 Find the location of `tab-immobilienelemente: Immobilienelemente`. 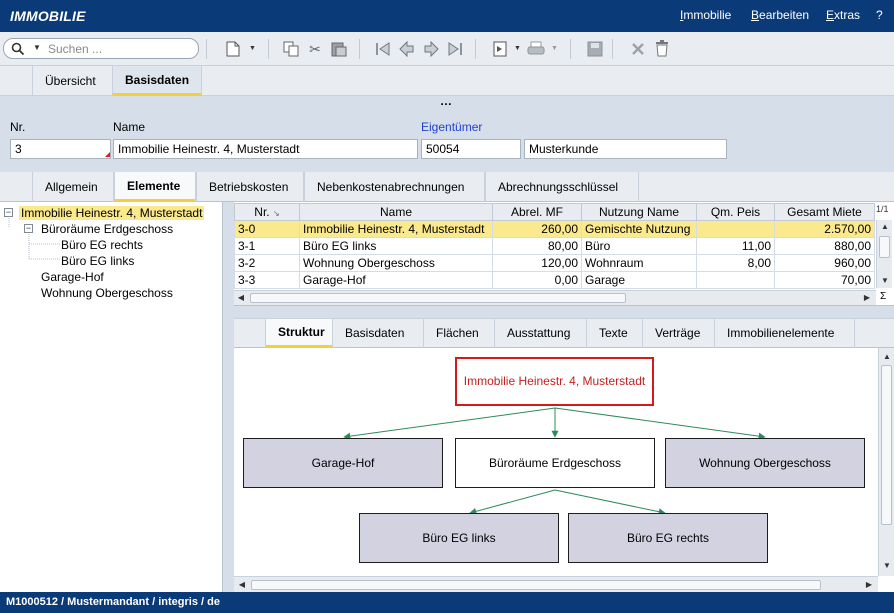

tab-immobilienelemente: Immobilienelemente is located at coordinates (785, 333).